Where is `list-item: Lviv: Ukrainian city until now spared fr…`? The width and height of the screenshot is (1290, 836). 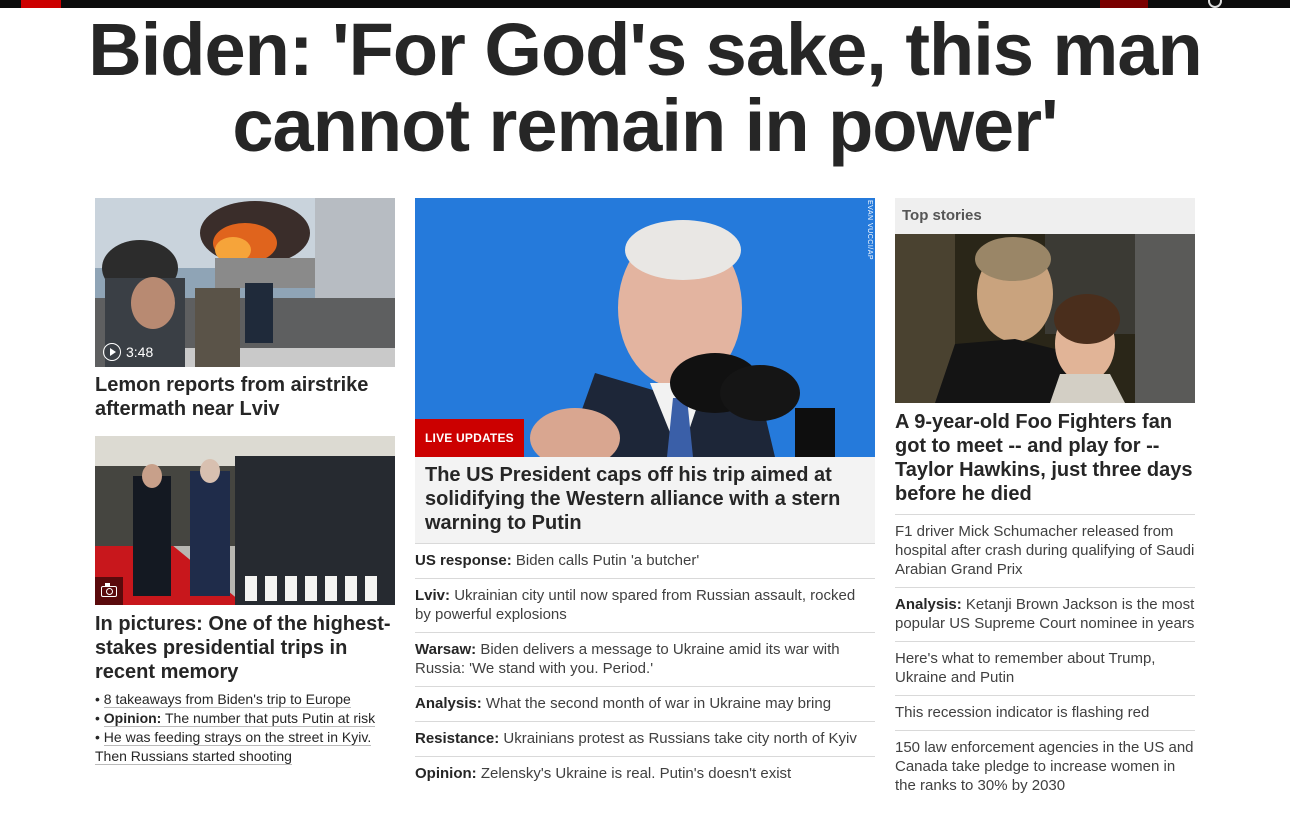 list-item: Lviv: Ukrainian city until now spared fr… is located at coordinates (645, 605).